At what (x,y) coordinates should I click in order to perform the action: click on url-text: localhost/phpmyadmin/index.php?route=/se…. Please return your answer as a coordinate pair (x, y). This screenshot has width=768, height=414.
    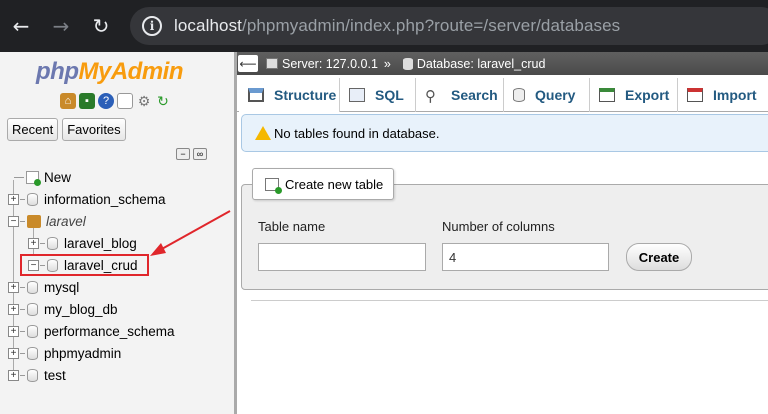
    Looking at the image, I should click on (397, 25).